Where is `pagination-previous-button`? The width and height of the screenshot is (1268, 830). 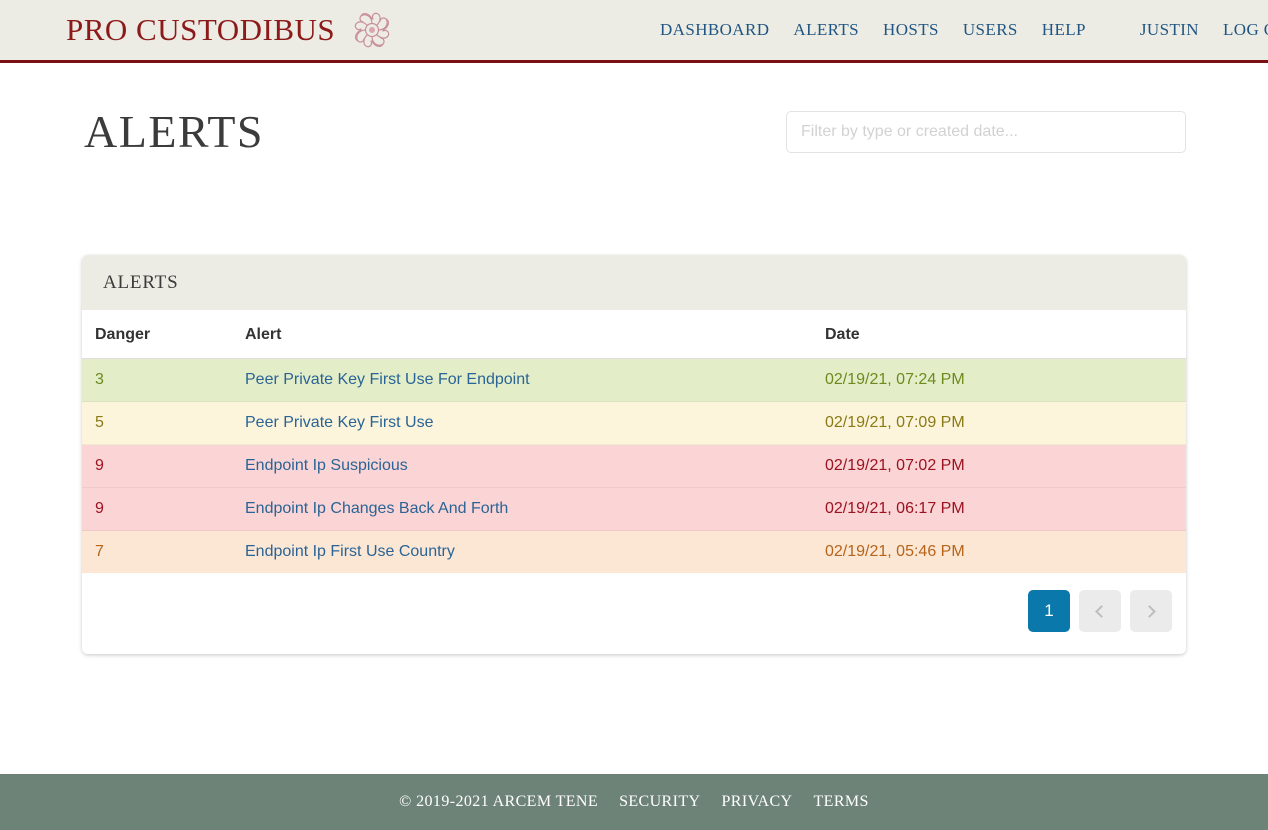
pagination-previous-button is located at coordinates (1100, 611).